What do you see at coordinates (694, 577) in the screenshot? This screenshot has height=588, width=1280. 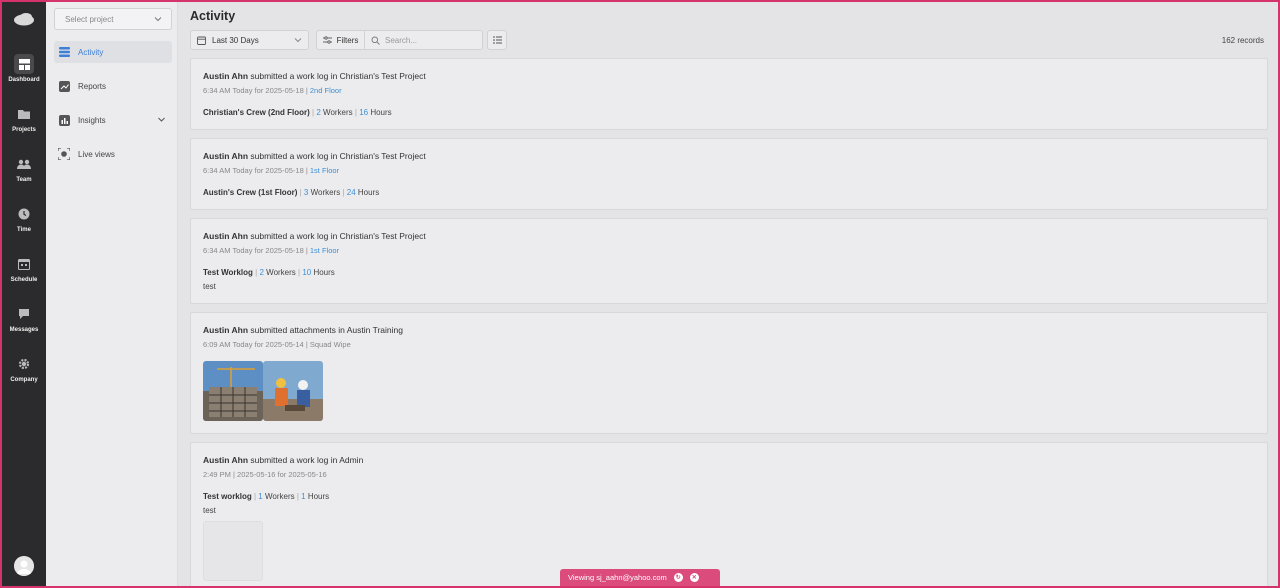 I see `close-icon: ✕` at bounding box center [694, 577].